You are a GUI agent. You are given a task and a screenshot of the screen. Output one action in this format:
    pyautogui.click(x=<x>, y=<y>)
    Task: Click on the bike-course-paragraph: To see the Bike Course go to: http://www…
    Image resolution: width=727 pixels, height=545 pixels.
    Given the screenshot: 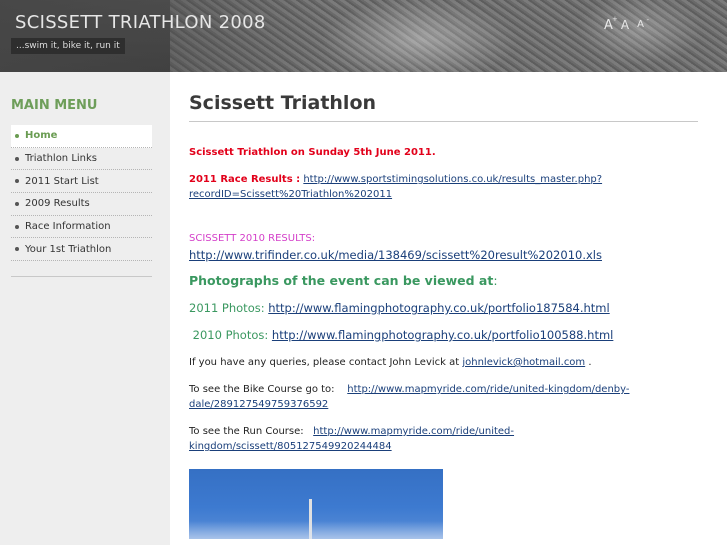 What is the action you would take?
    pyautogui.click(x=409, y=397)
    